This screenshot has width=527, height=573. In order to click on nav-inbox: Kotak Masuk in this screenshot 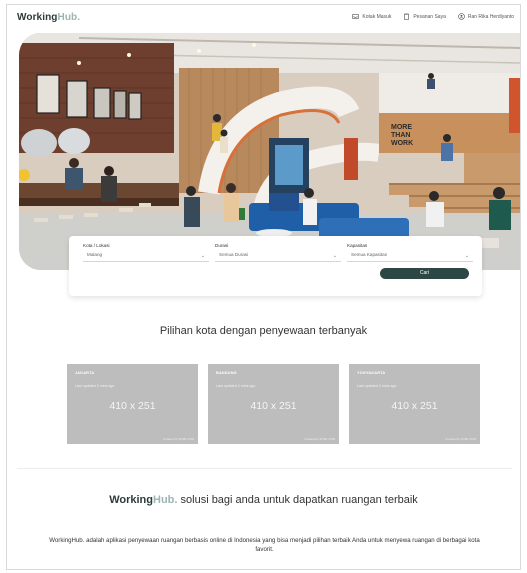, I will do `click(371, 16)`.